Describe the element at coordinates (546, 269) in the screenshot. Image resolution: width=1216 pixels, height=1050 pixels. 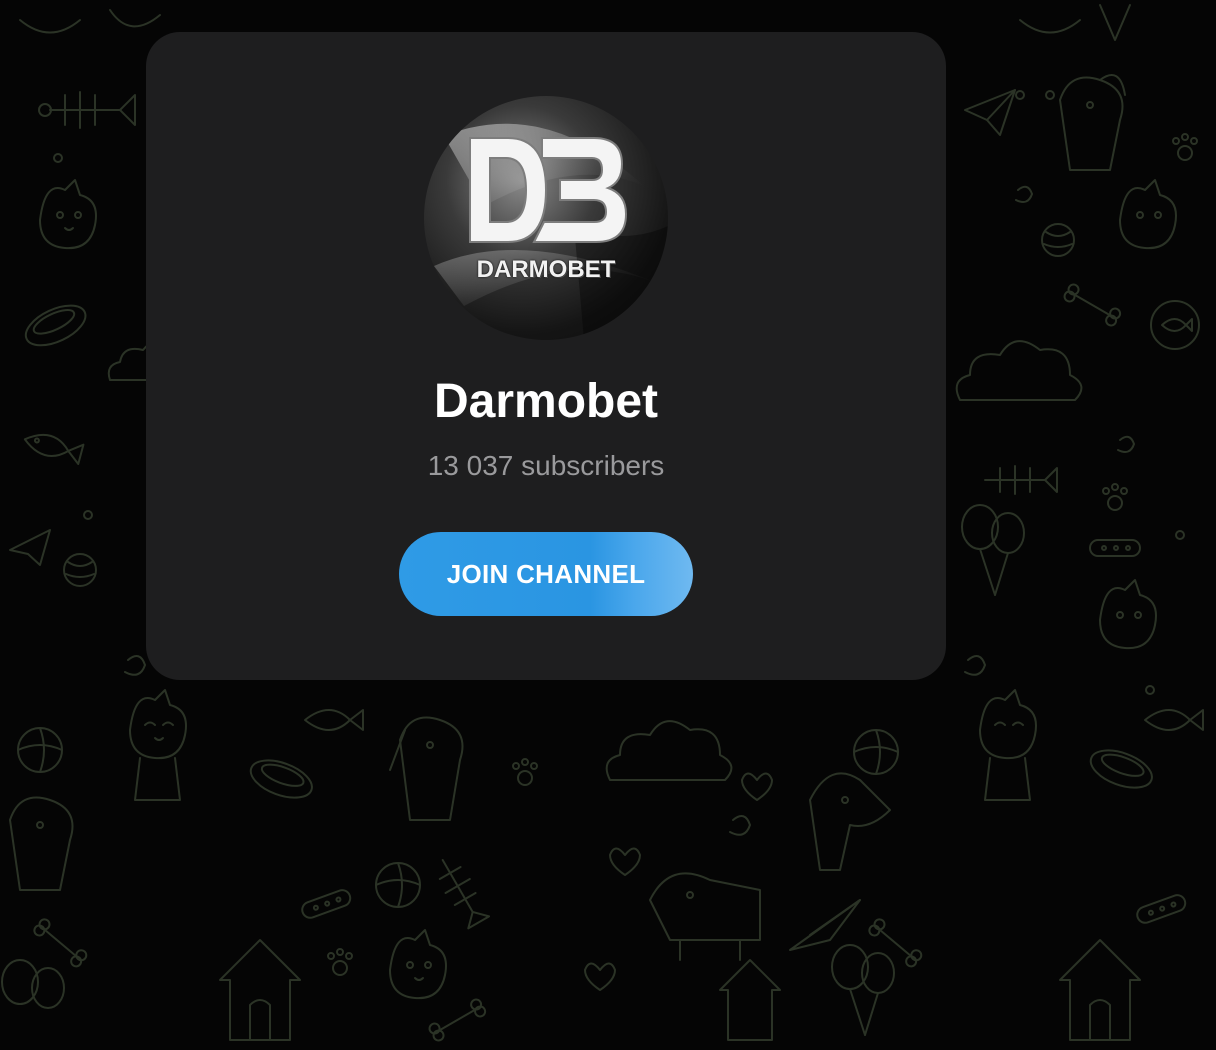
I see `avatar-wordmark: DARMOBET` at that location.